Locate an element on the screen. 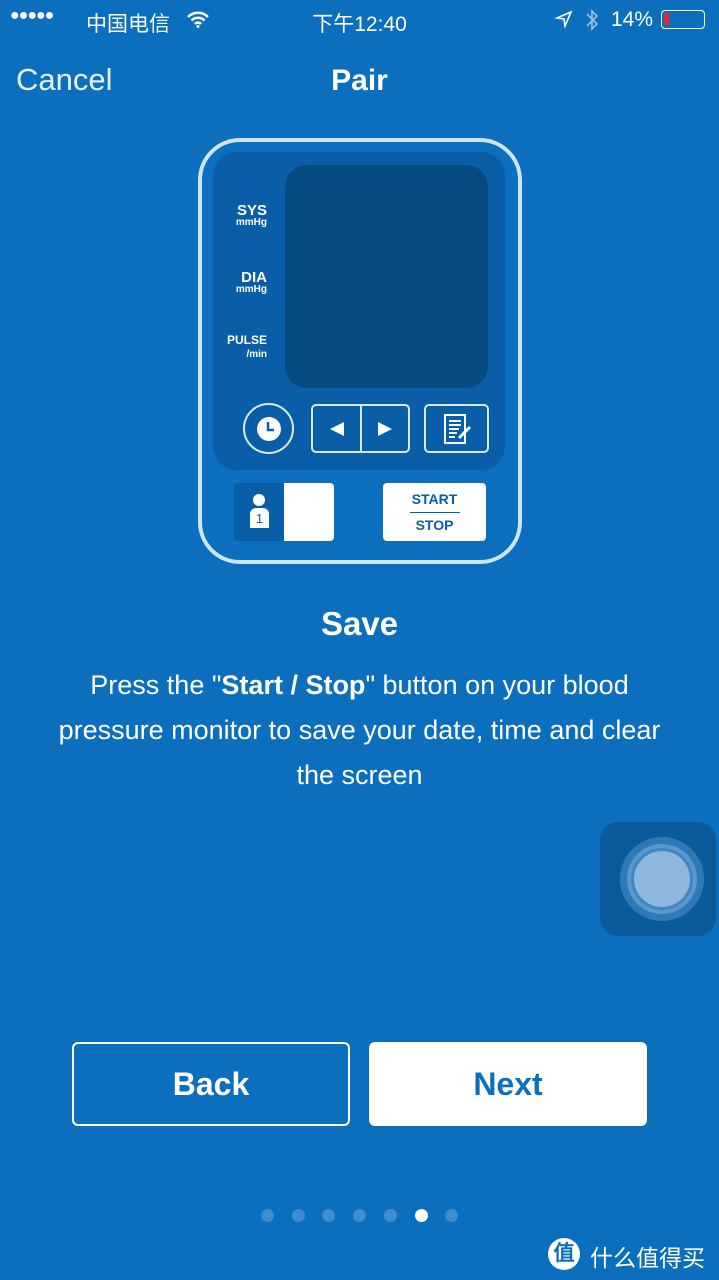 This screenshot has width=719, height=1280. watermark-text: 什么值得买 is located at coordinates (647, 1258).